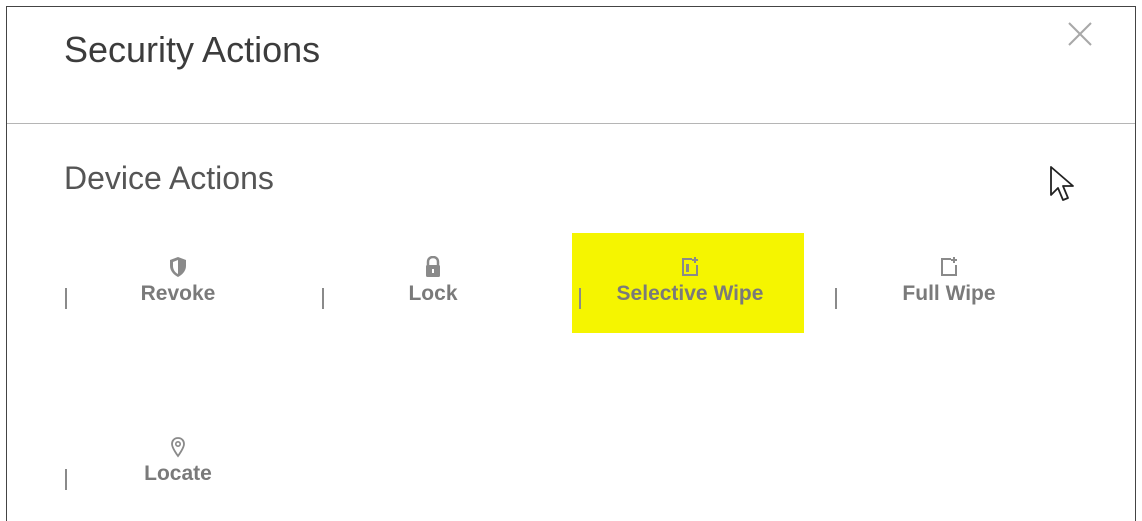  I want to click on dialog-title: Security Actions, so click(192, 49).